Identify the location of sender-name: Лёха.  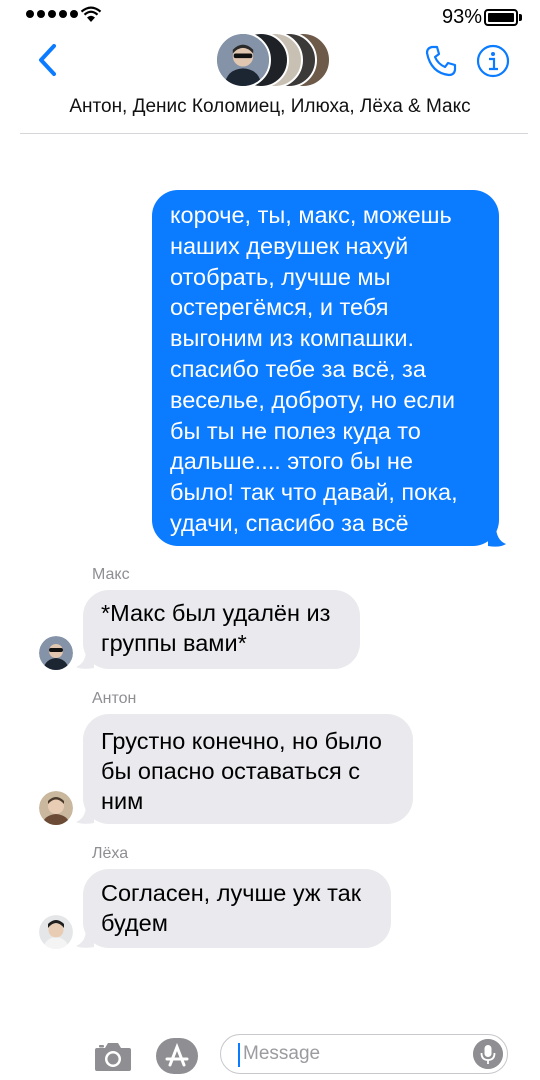
(110, 853).